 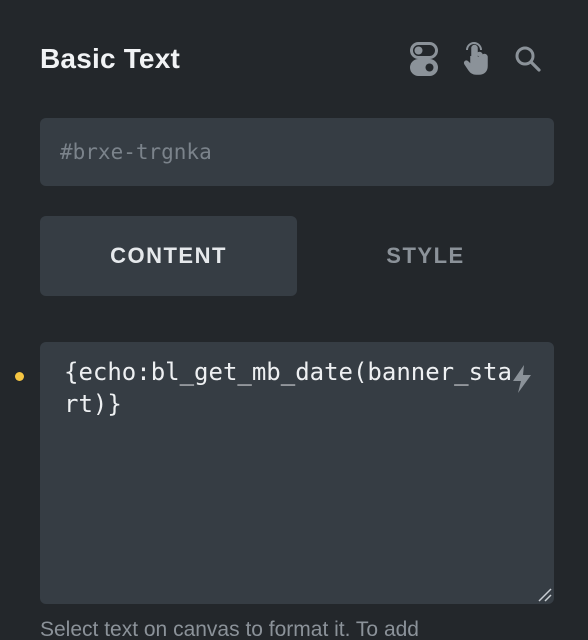 I want to click on resize-handle-icon, so click(x=544, y=594).